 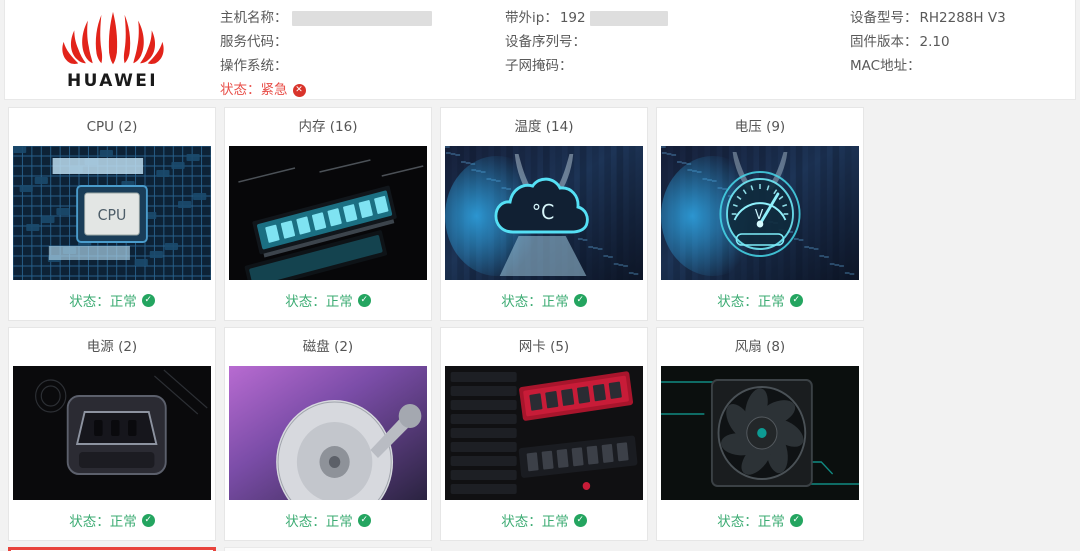 What do you see at coordinates (254, 18) in the screenshot?
I see `field-hostname-label: 主机名称：` at bounding box center [254, 18].